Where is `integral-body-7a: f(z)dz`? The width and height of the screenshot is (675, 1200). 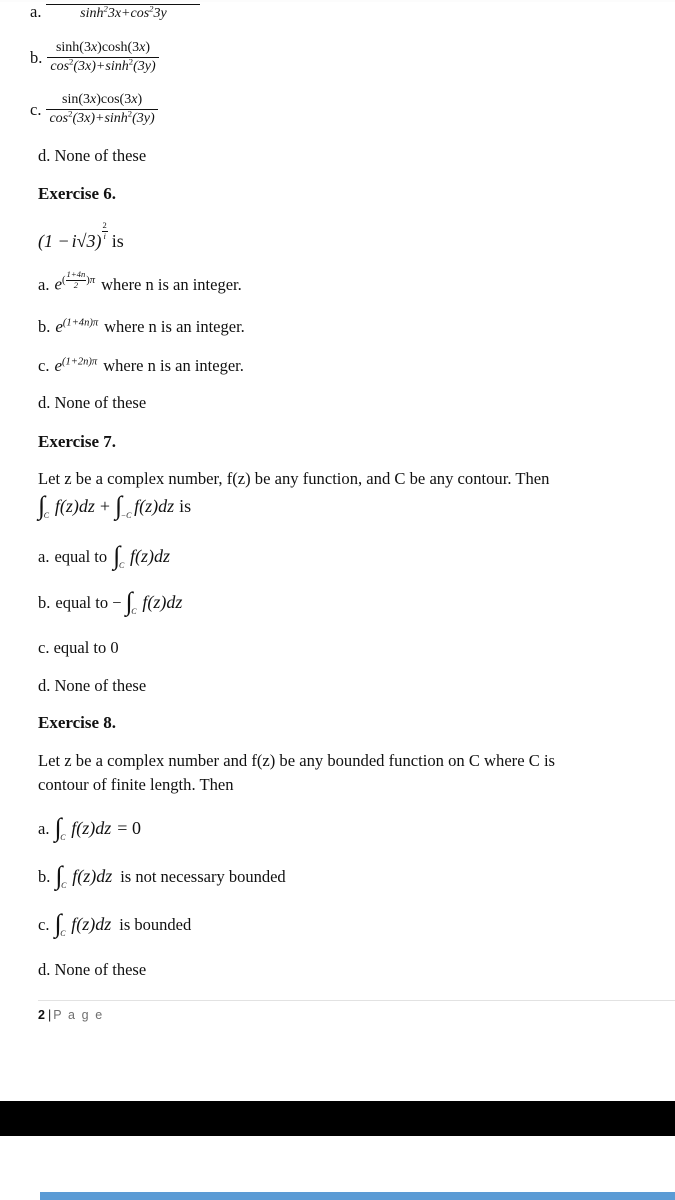 integral-body-7a: f(z)dz is located at coordinates (150, 556).